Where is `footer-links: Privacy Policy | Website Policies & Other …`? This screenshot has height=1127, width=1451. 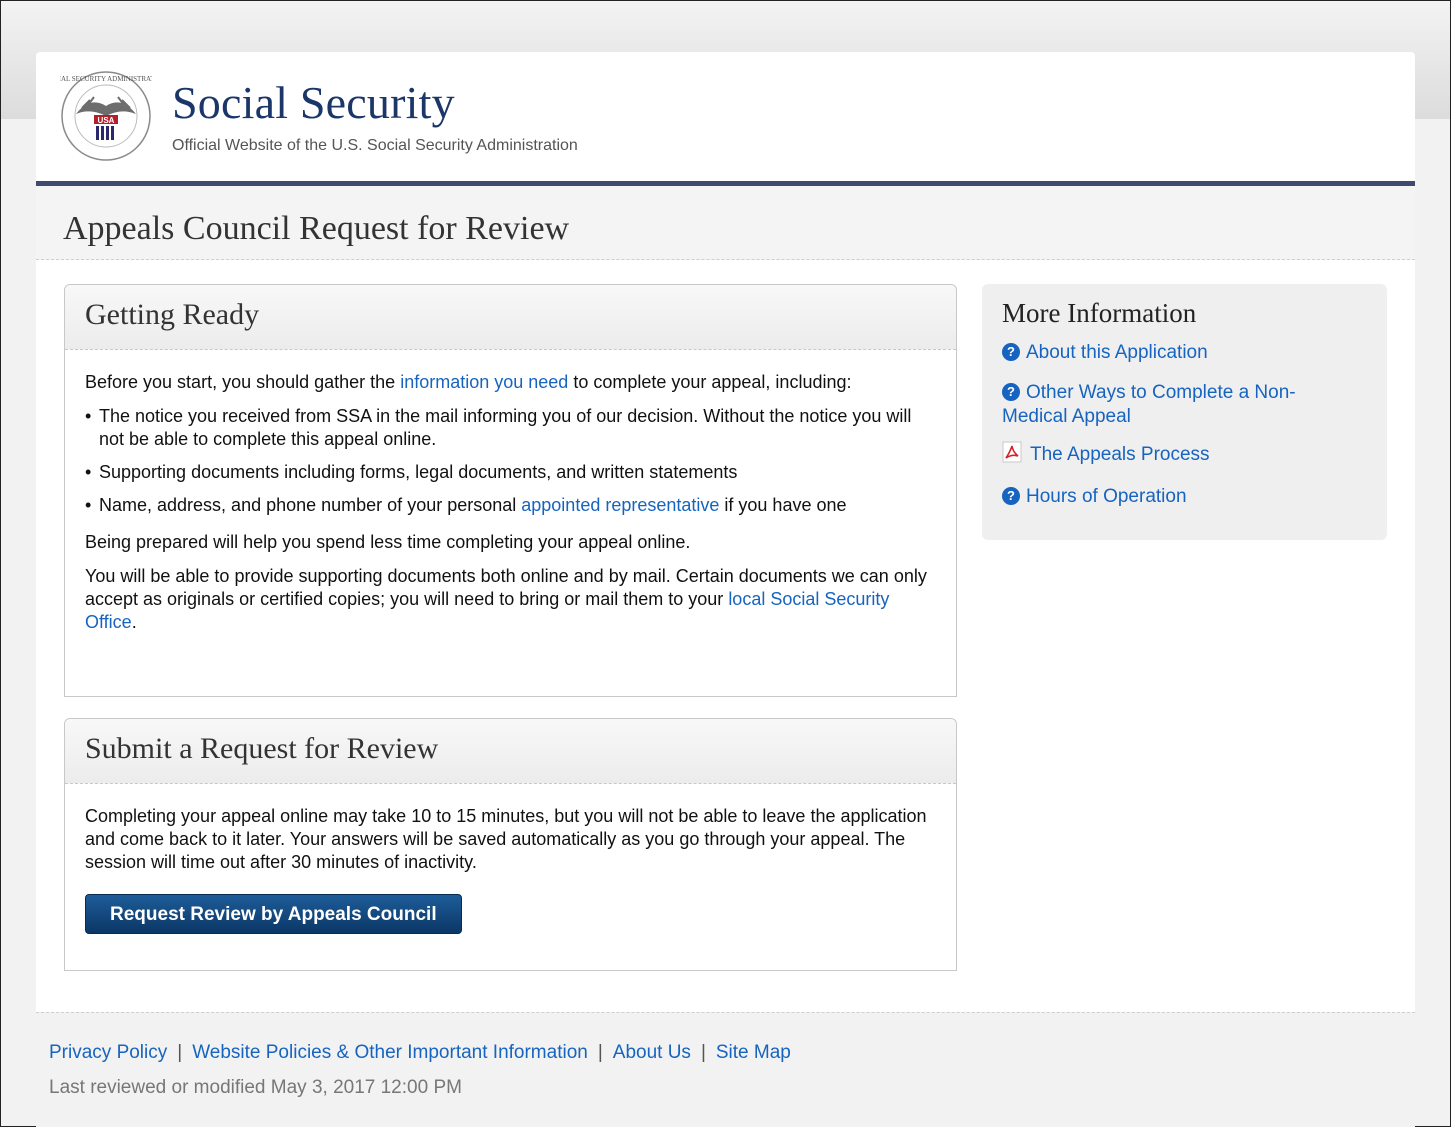
footer-links: Privacy Policy | Website Policies & Other … is located at coordinates (420, 1053).